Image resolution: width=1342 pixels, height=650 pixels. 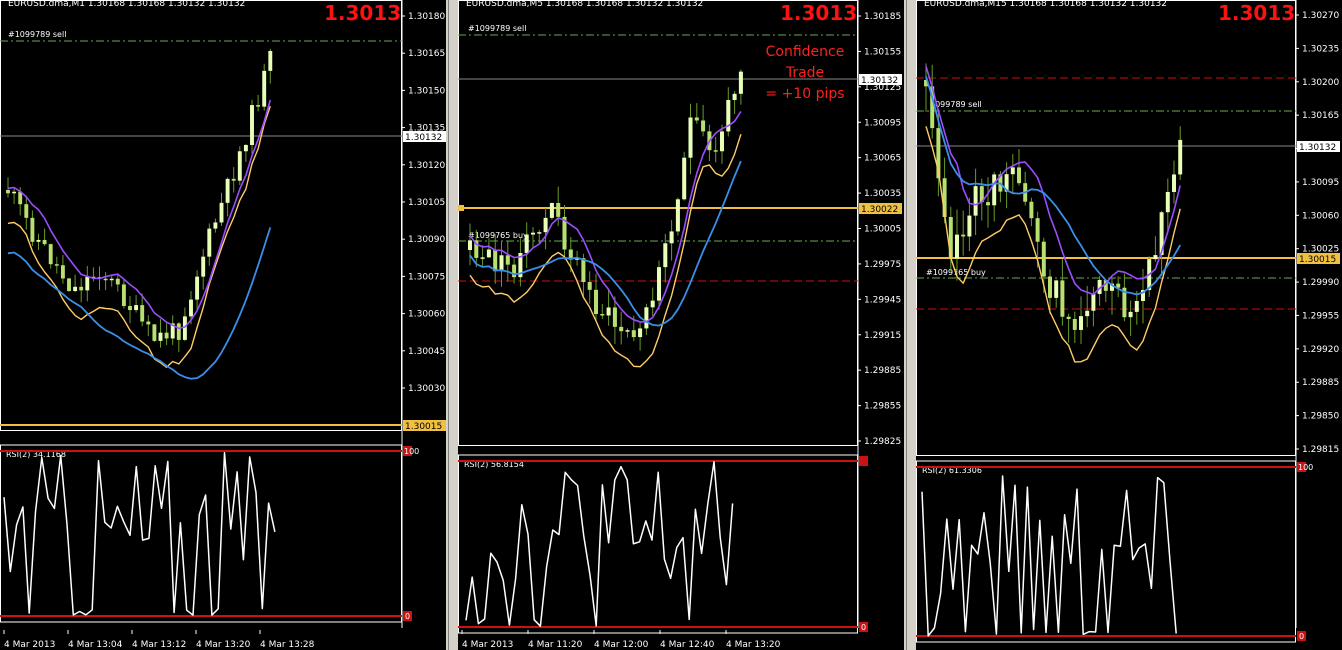 I want to click on moving-average-mid, so click(x=139, y=214).